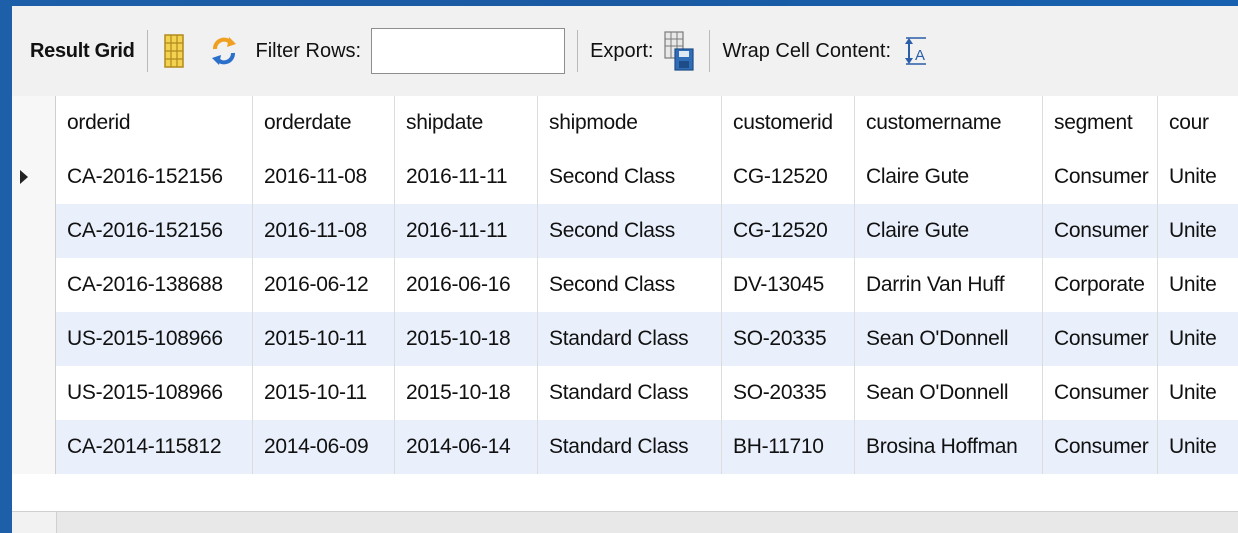 This screenshot has width=1238, height=533. I want to click on current-row-icon, so click(24, 177).